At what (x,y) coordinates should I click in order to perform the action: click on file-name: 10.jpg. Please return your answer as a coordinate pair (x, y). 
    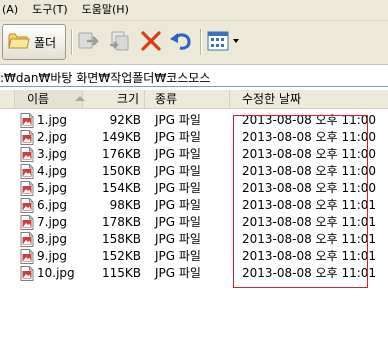
    Looking at the image, I should click on (56, 273).